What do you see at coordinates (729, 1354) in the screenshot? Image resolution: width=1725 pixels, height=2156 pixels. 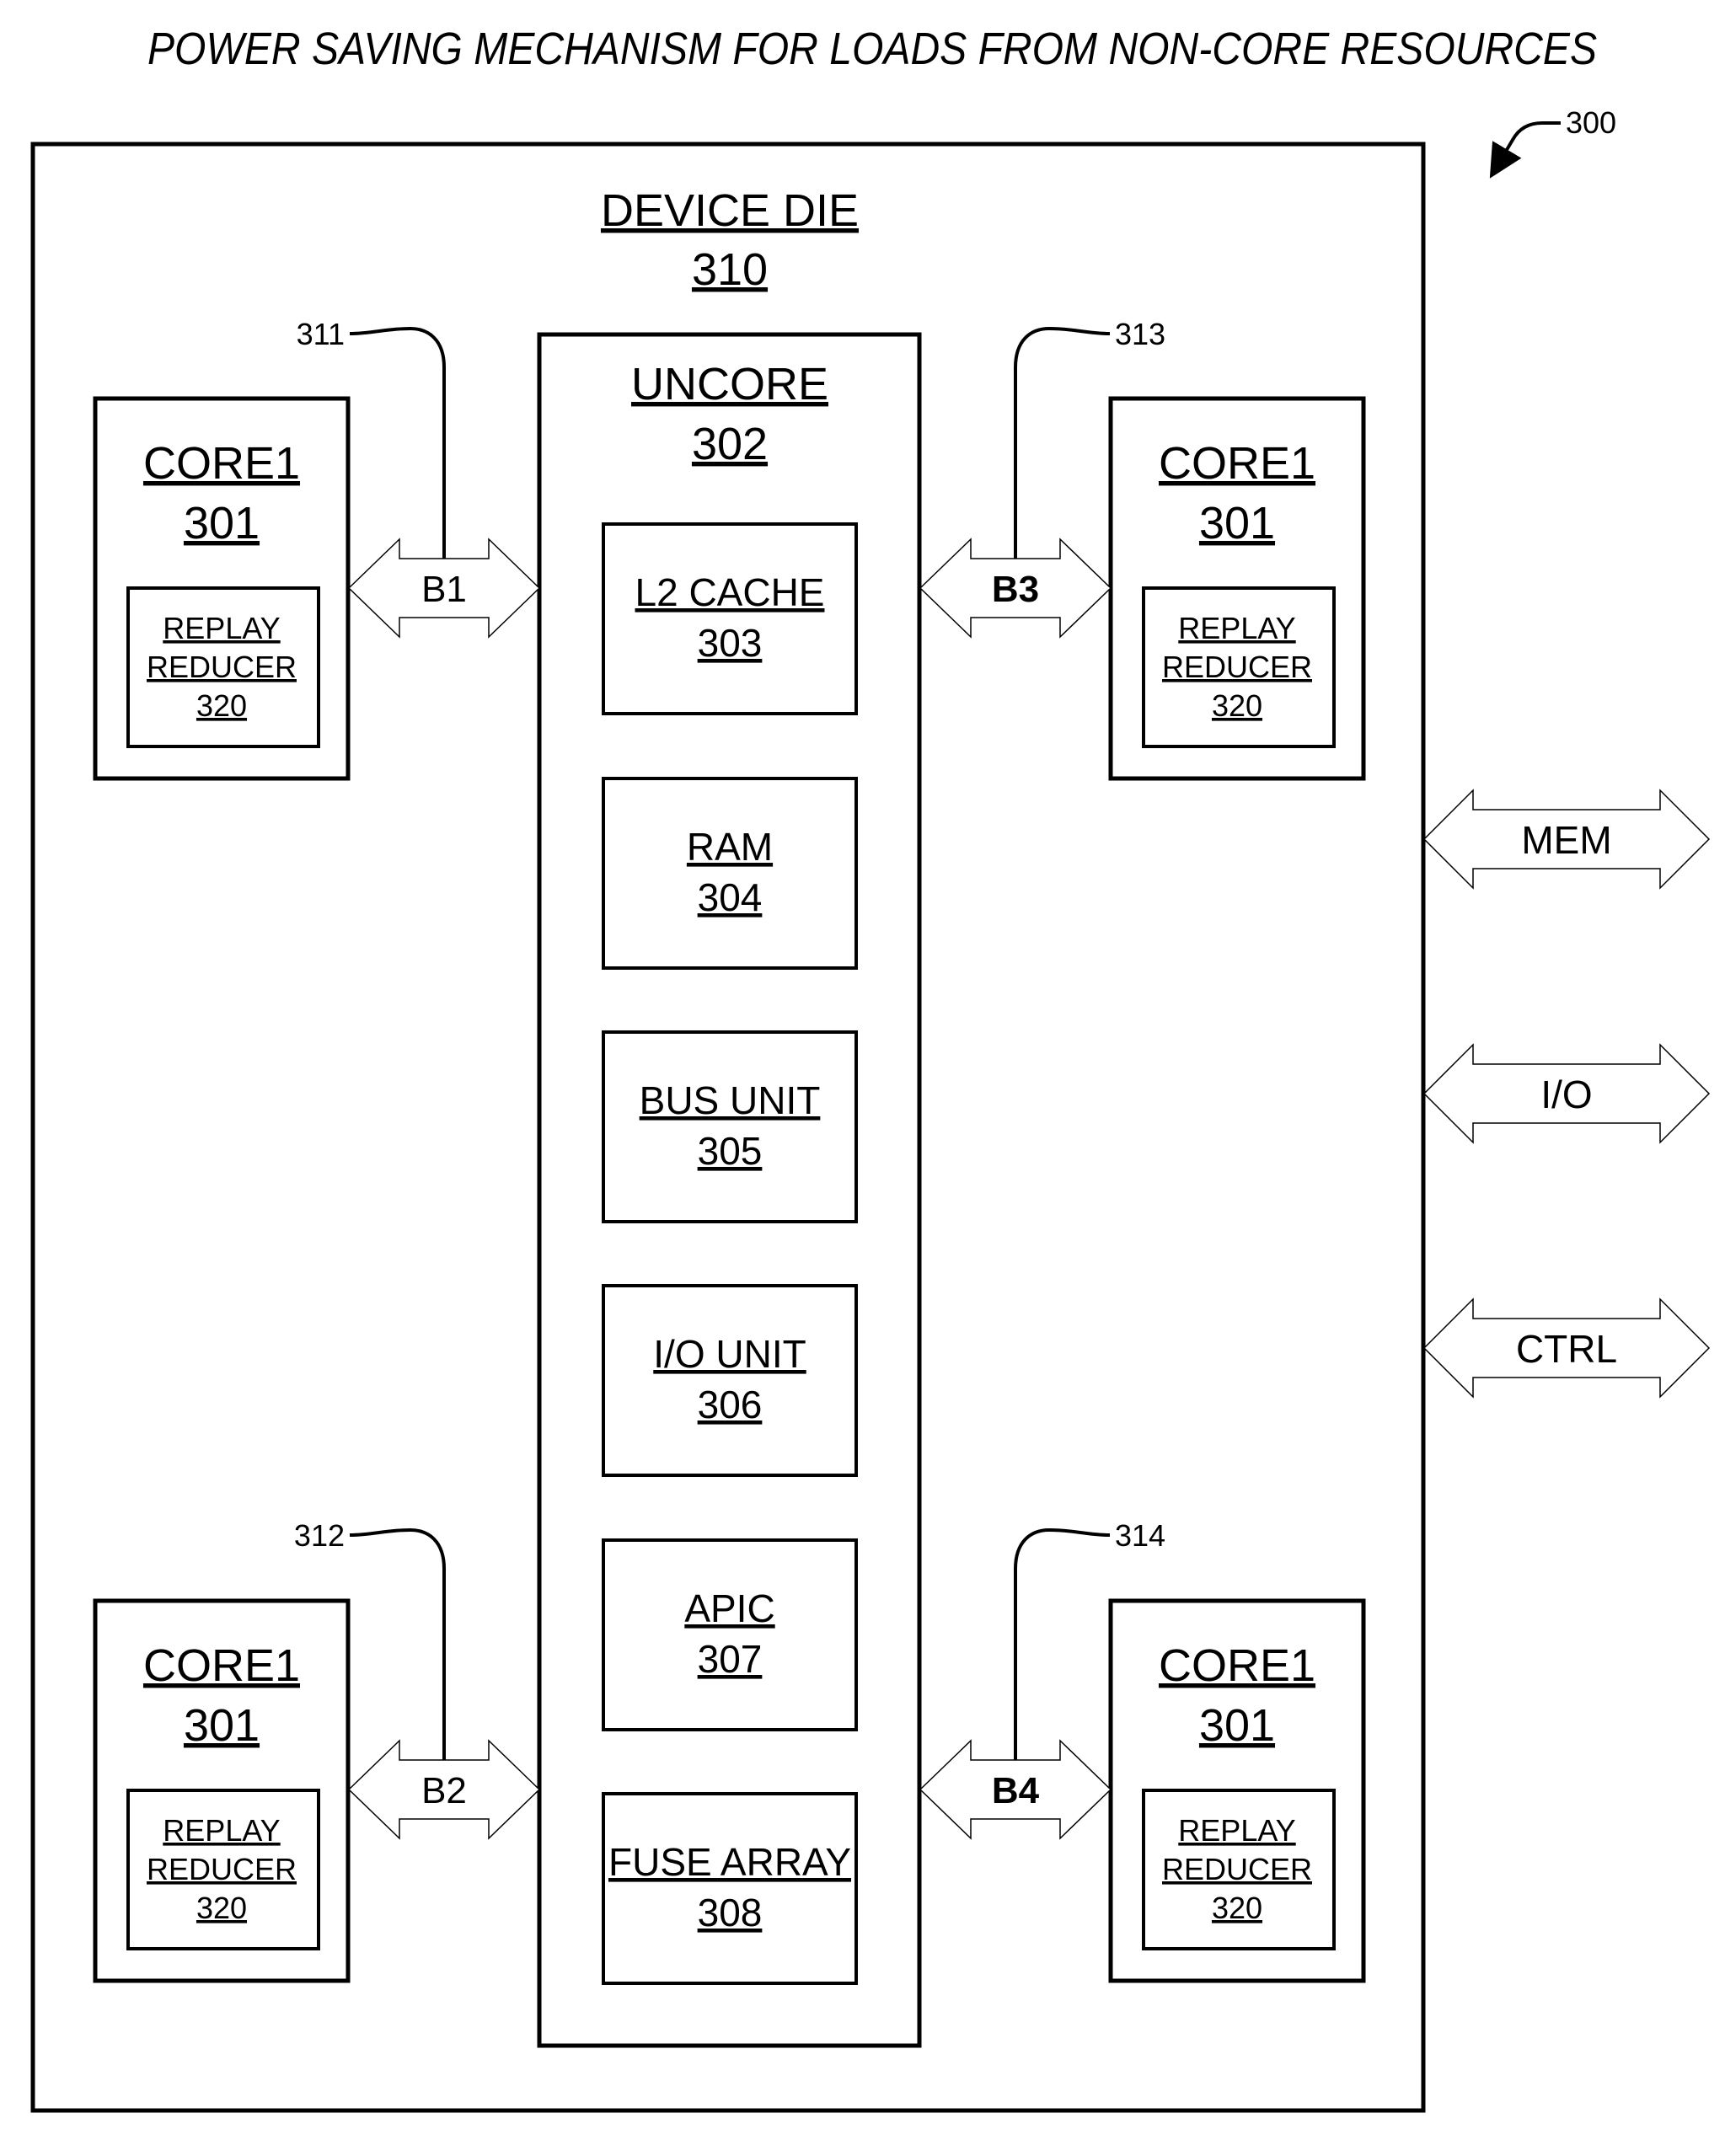 I see `uncore-unit-label: I/O UNIT` at bounding box center [729, 1354].